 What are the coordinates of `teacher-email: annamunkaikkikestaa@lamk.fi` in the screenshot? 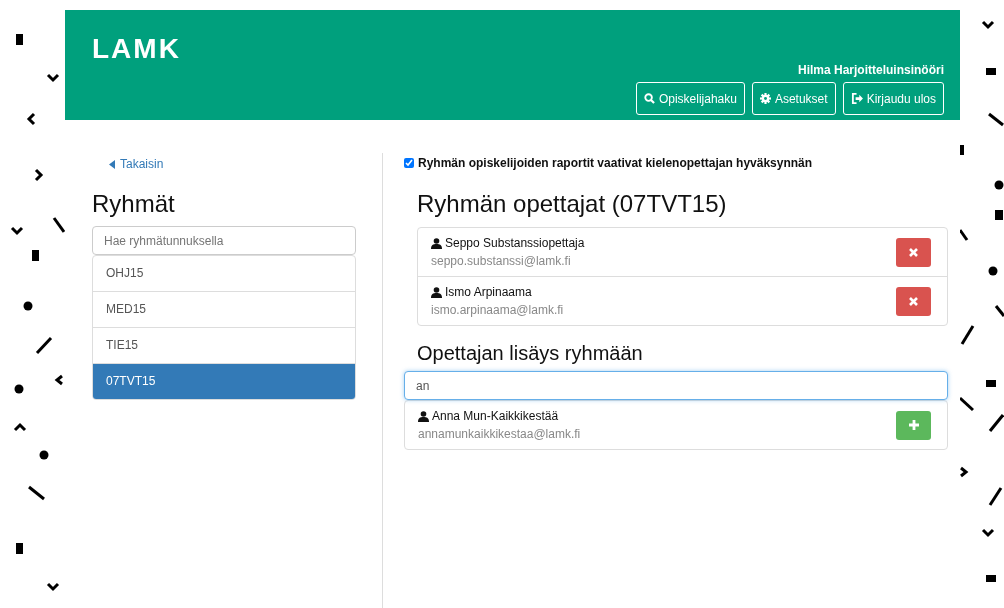 It's located at (499, 434).